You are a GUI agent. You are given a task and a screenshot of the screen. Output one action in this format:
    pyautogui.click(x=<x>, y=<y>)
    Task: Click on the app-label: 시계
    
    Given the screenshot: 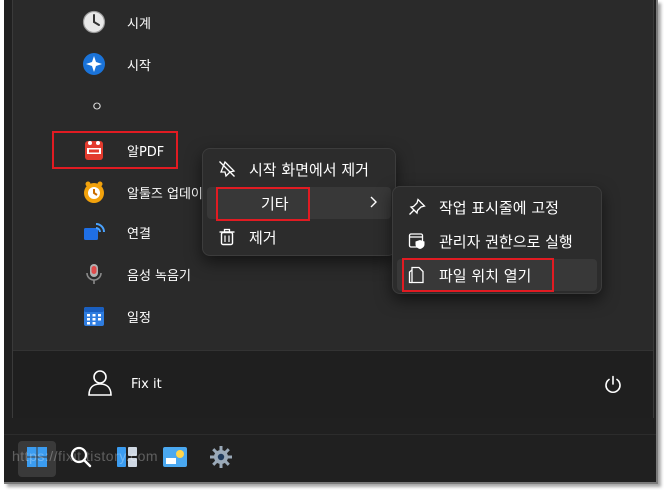 What is the action you would take?
    pyautogui.click(x=139, y=24)
    